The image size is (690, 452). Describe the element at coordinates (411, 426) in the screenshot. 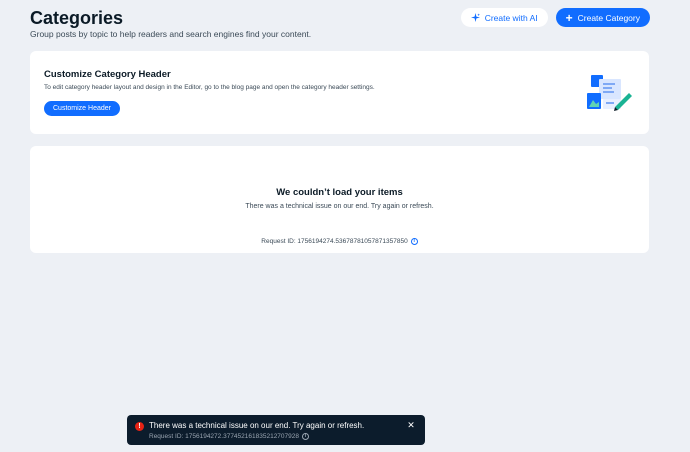

I see `close-icon: ✕` at that location.